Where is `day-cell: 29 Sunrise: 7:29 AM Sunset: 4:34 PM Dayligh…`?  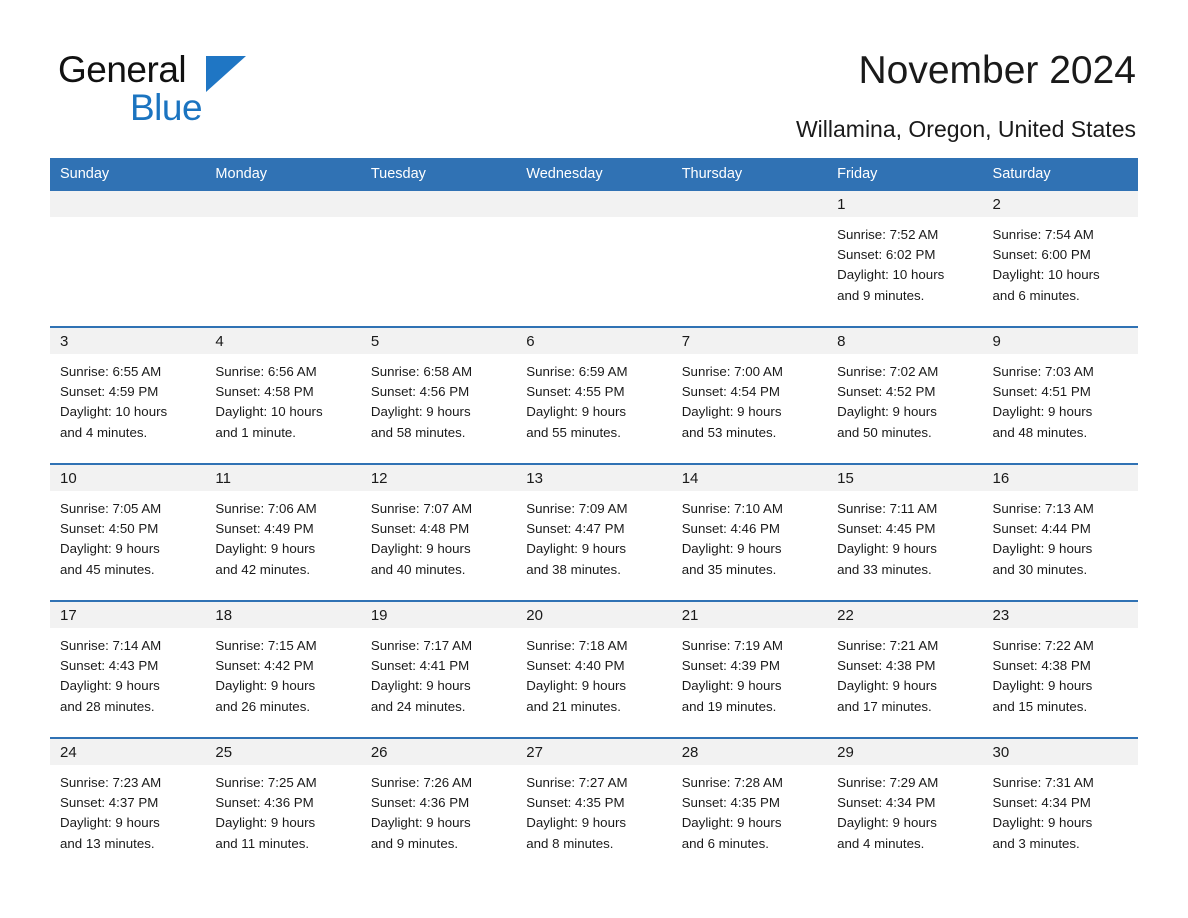
day-cell: 29 Sunrise: 7:29 AM Sunset: 4:34 PM Dayligh… is located at coordinates (905, 806).